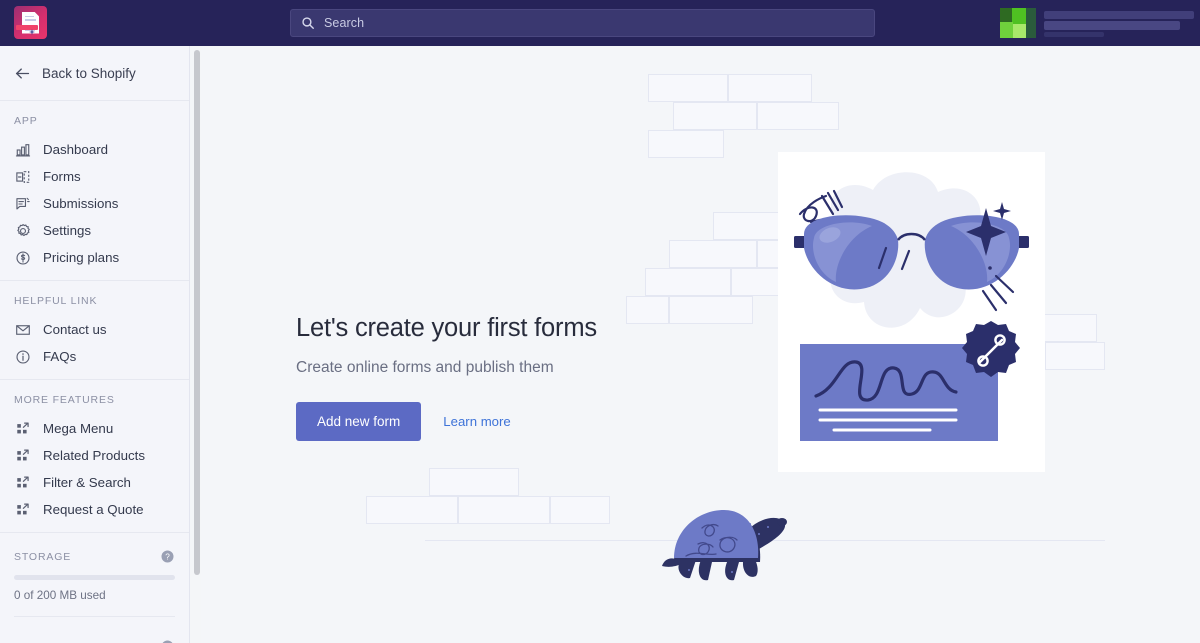  Describe the element at coordinates (23, 356) in the screenshot. I see `info-circle-icon` at that location.